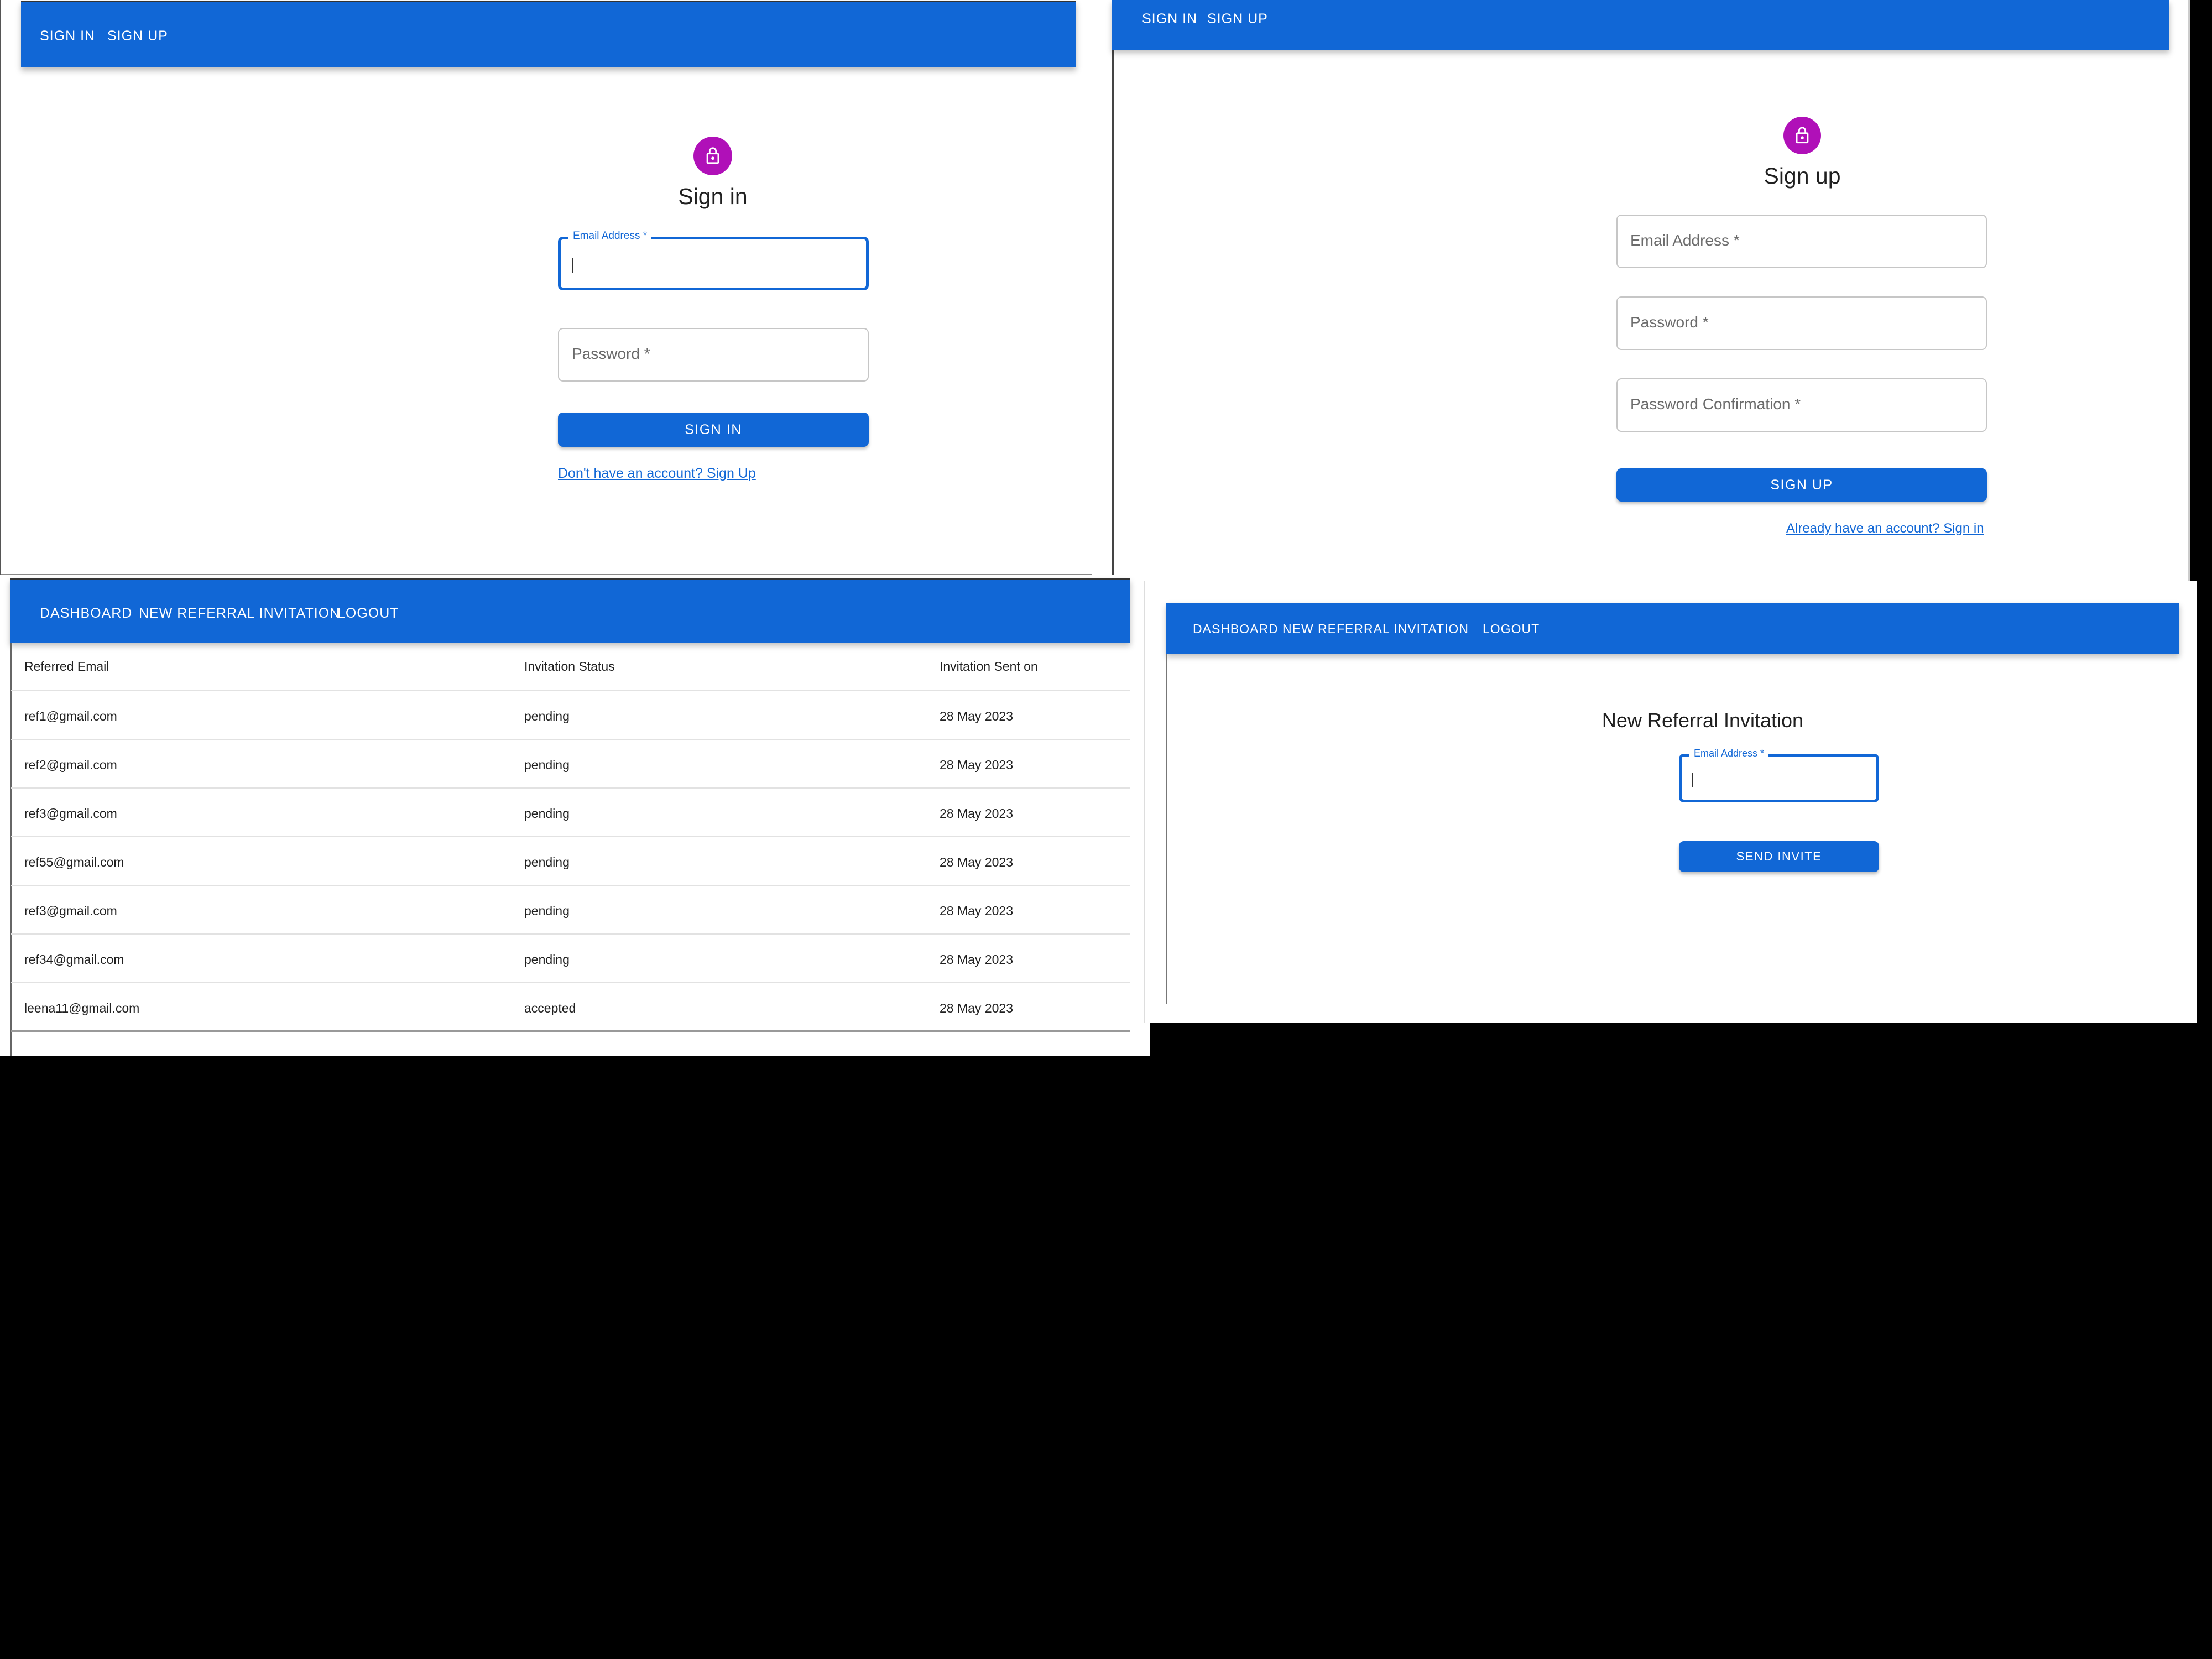  I want to click on signup-password-placeholder: Password *, so click(1670, 323).